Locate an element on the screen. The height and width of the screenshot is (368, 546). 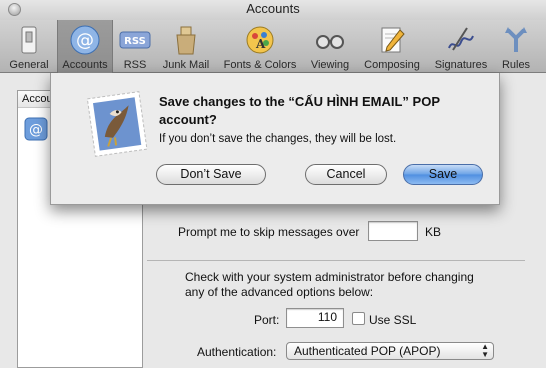
toolbar-label: General is located at coordinates (29, 65).